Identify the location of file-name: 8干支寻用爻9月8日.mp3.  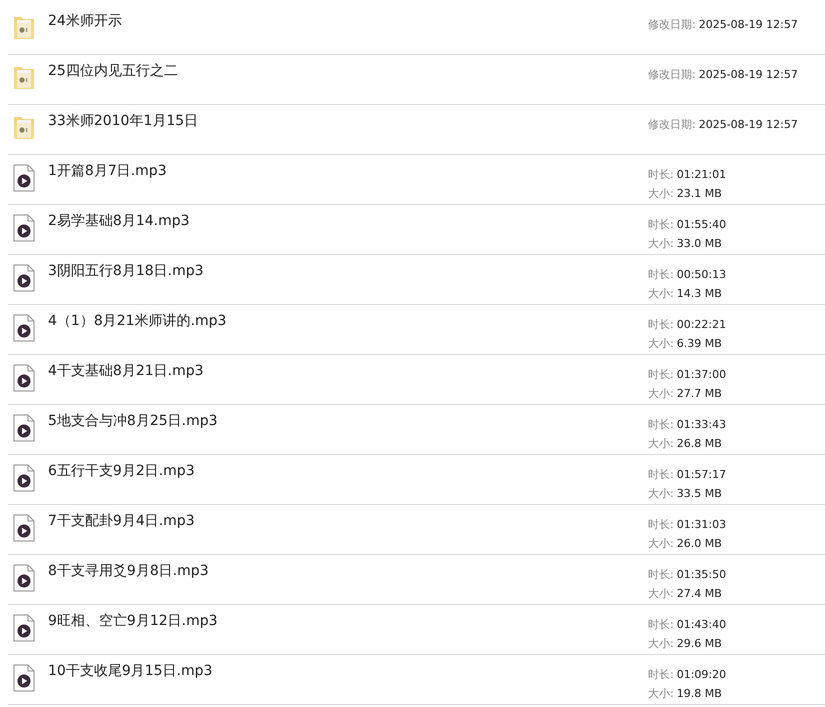
(129, 571).